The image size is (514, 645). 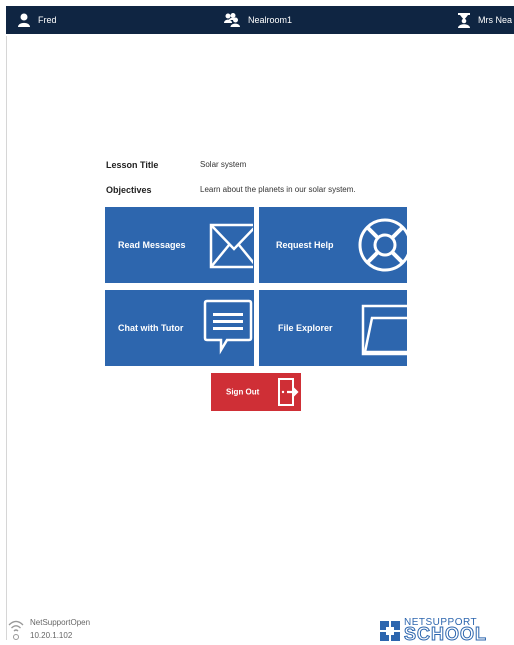 What do you see at coordinates (24, 20) in the screenshot?
I see `user-icon` at bounding box center [24, 20].